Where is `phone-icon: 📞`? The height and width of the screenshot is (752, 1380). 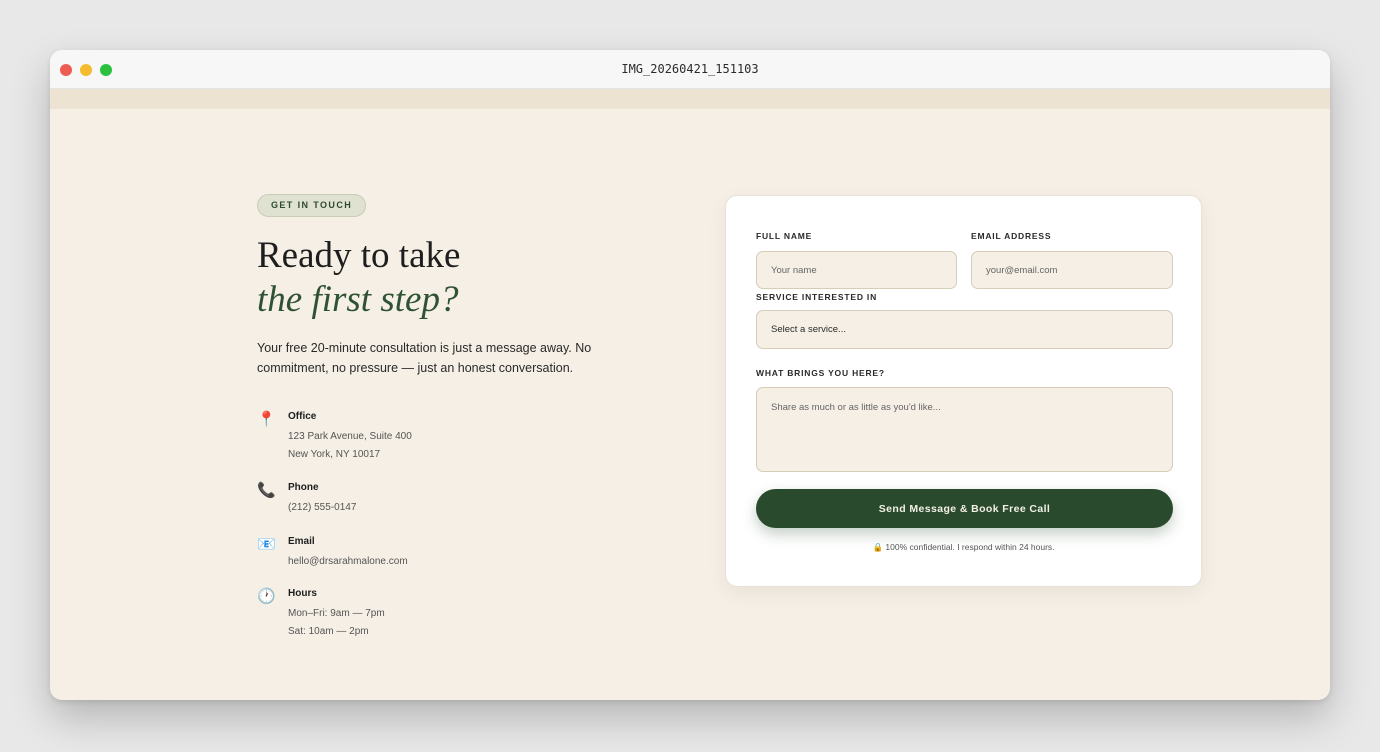
phone-icon: 📞 is located at coordinates (266, 490).